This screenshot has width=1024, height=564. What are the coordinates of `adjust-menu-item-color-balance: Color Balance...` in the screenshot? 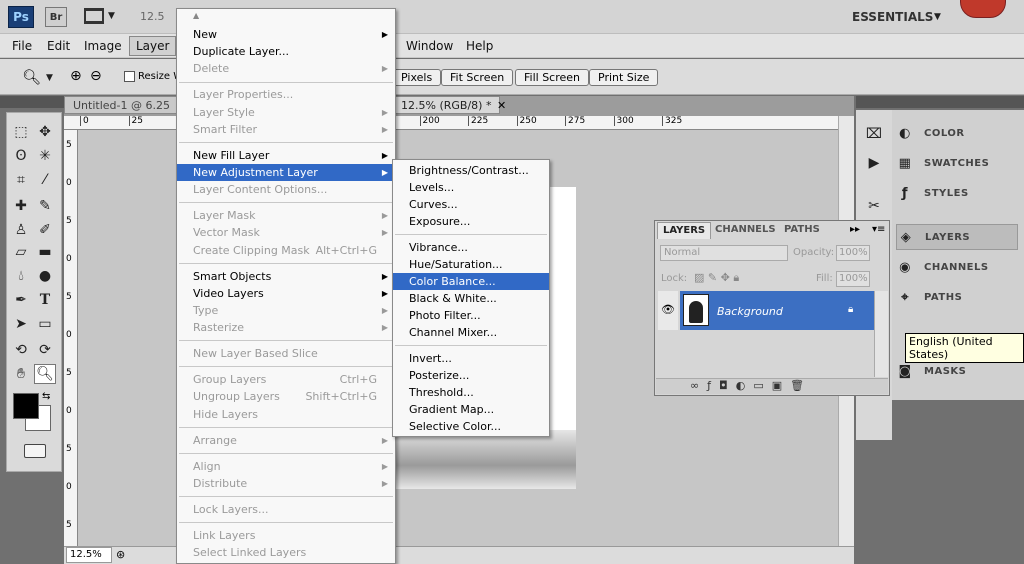 It's located at (471, 281).